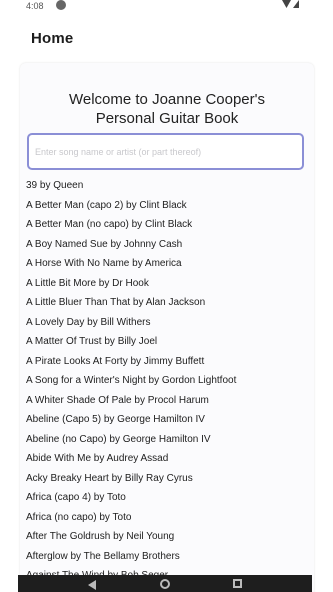 The image size is (333, 592). What do you see at coordinates (92, 585) in the screenshot?
I see `back-icon` at bounding box center [92, 585].